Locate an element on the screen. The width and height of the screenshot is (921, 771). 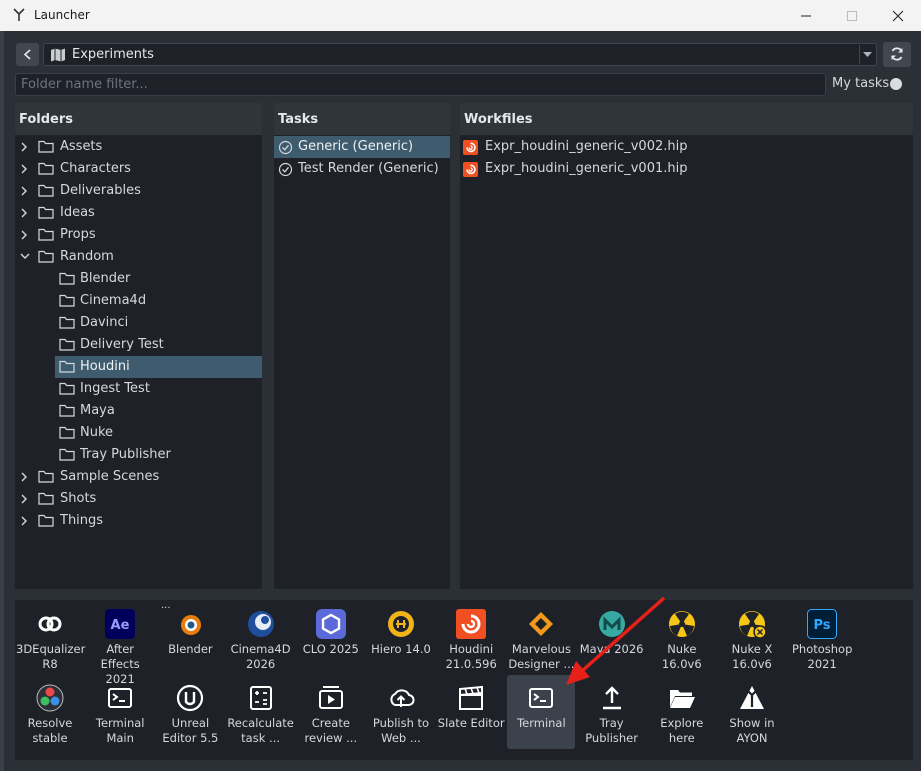
folder-label: Characters is located at coordinates (95, 168).